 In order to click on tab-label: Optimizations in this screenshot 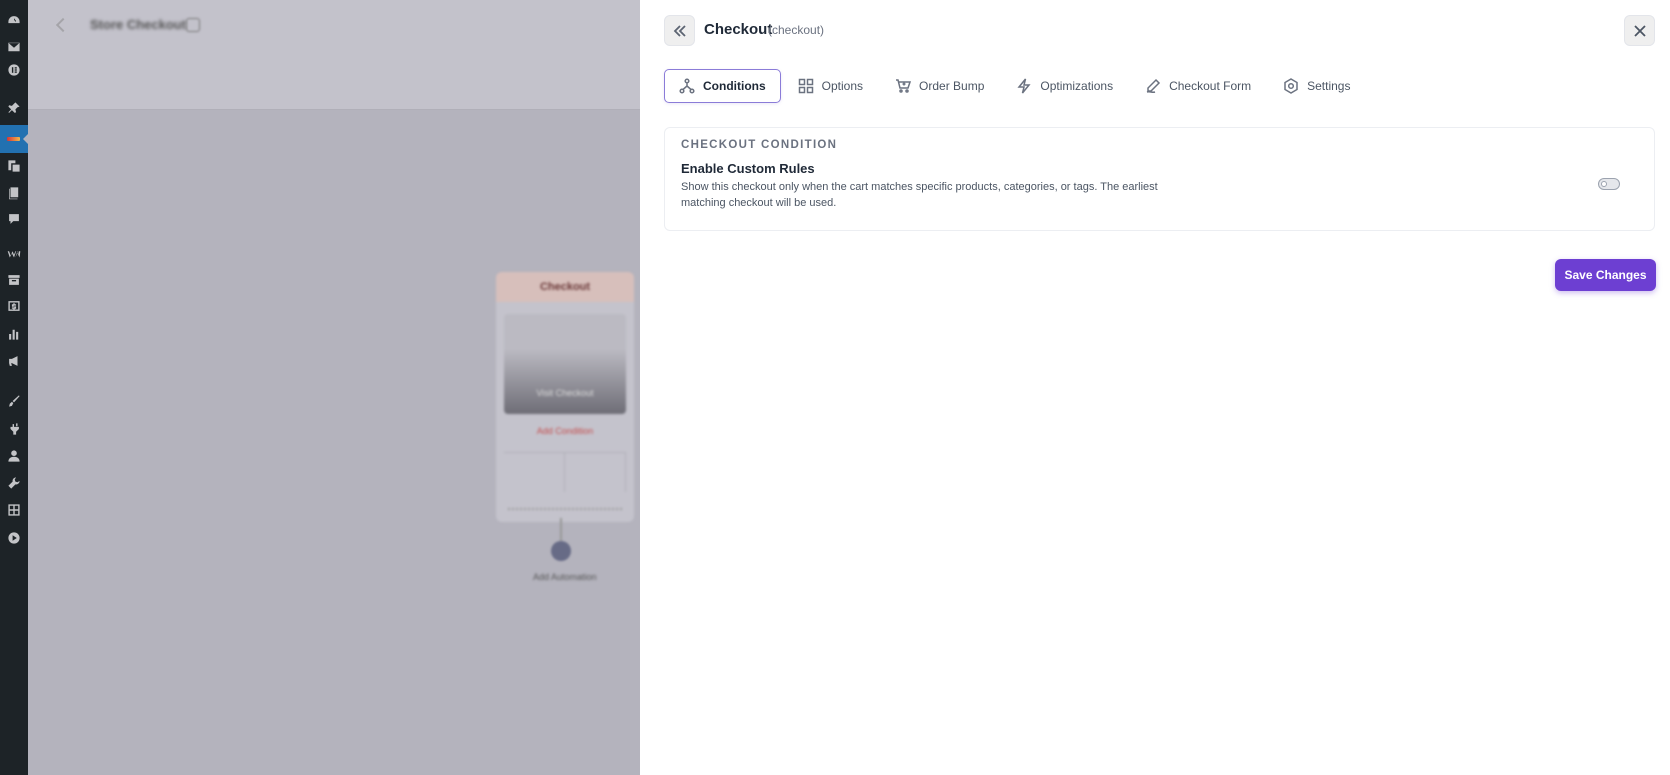, I will do `click(1077, 86)`.